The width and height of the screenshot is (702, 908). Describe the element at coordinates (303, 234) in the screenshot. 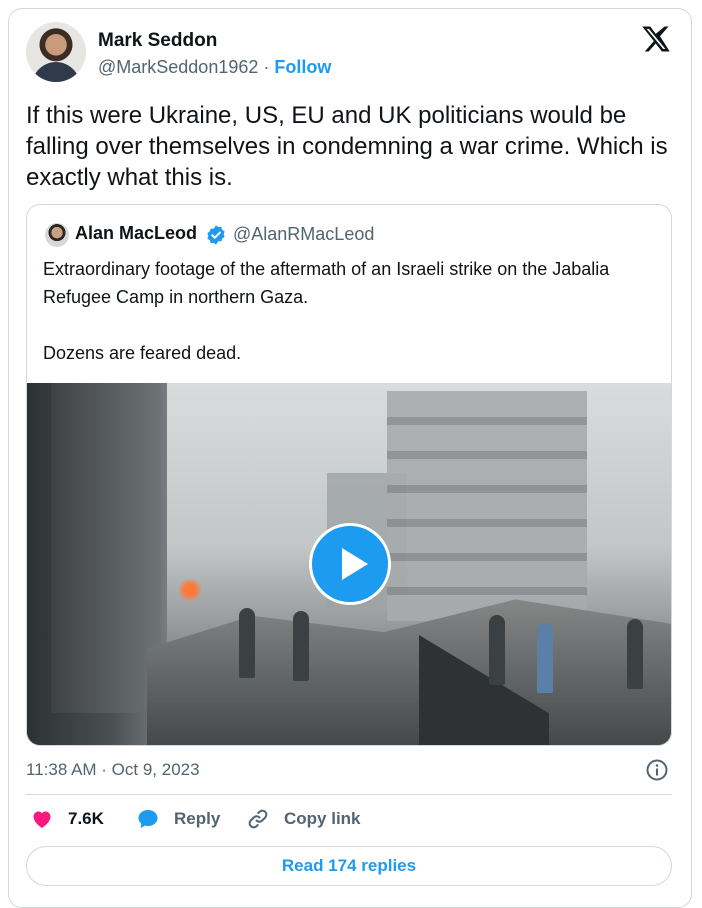

I see `quoted-author-handle: @AlanRMacLeod` at that location.